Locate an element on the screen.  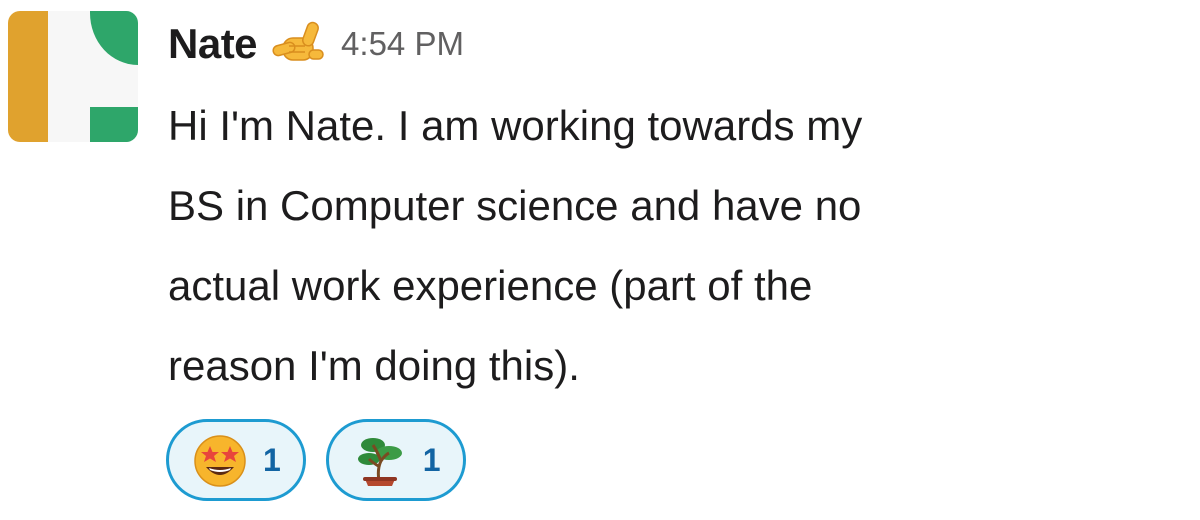
call-me-hand-icon is located at coordinates (299, 44).